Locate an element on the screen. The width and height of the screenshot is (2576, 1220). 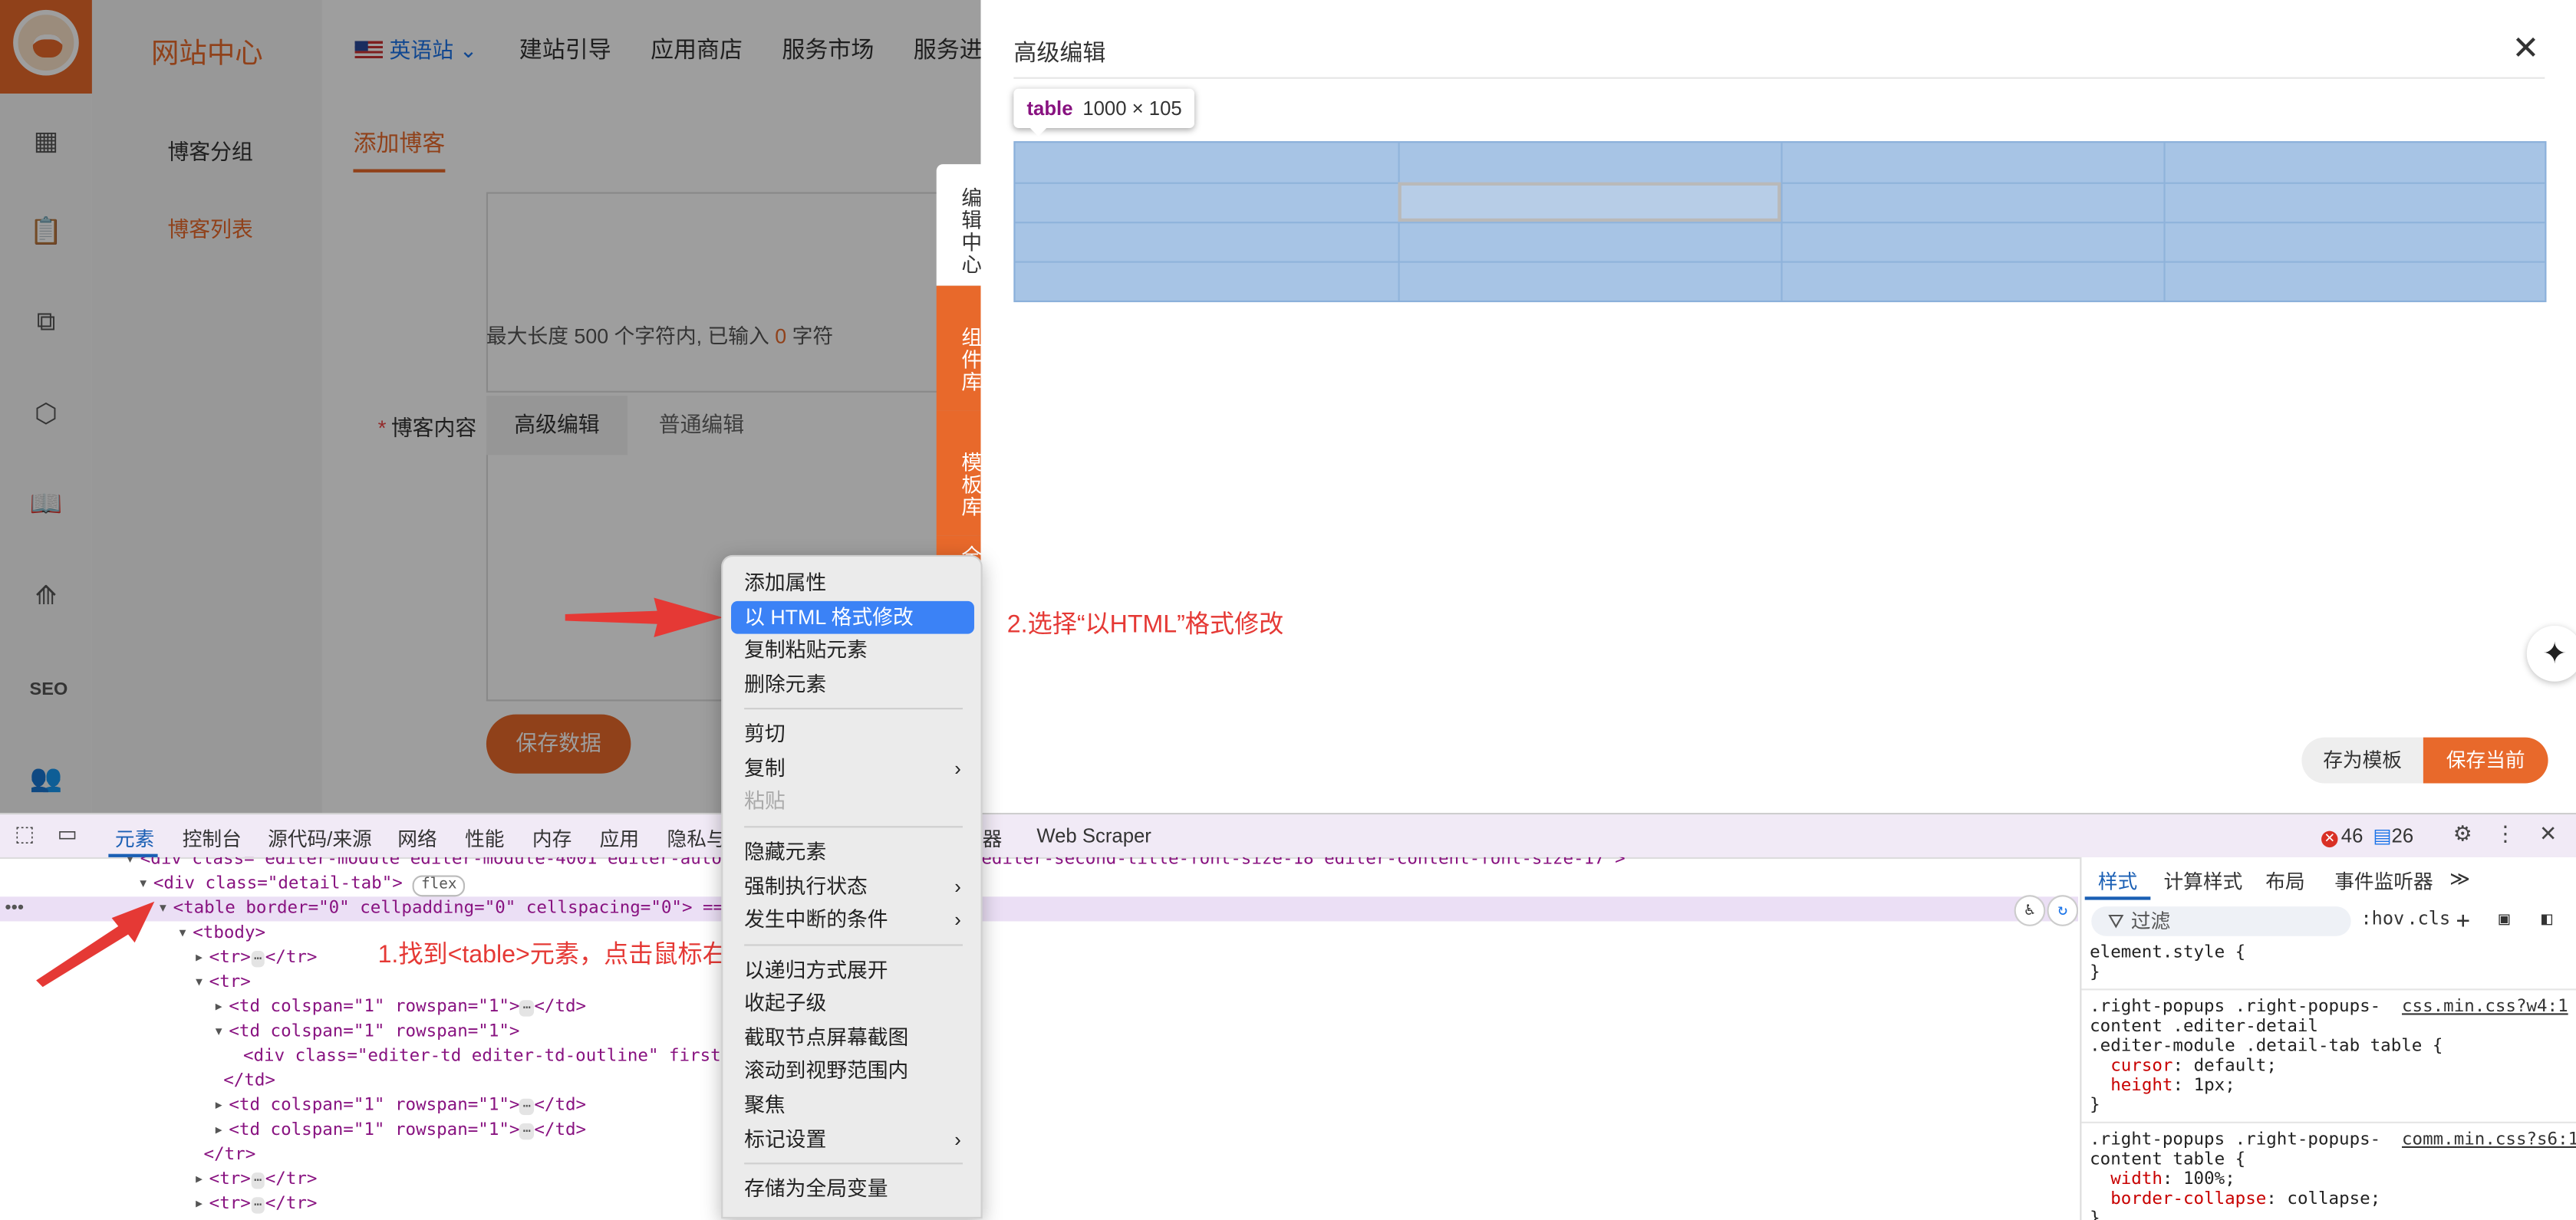
menu-capture-node-screenshot: 截取节点屏幕截图 is located at coordinates (852, 1037).